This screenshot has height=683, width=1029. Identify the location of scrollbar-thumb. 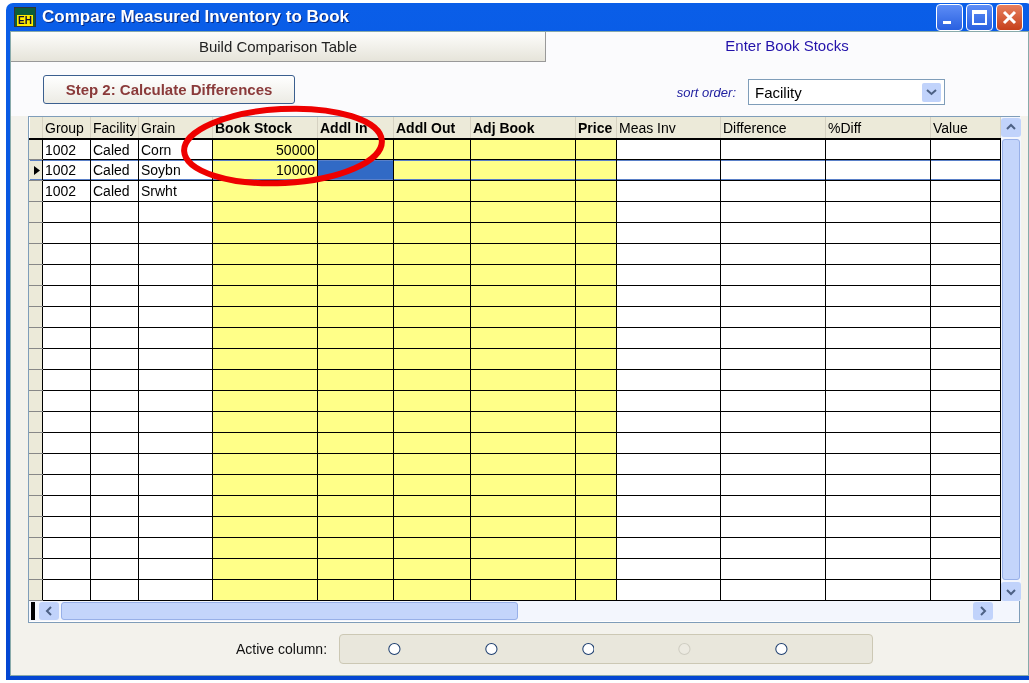
(1011, 359).